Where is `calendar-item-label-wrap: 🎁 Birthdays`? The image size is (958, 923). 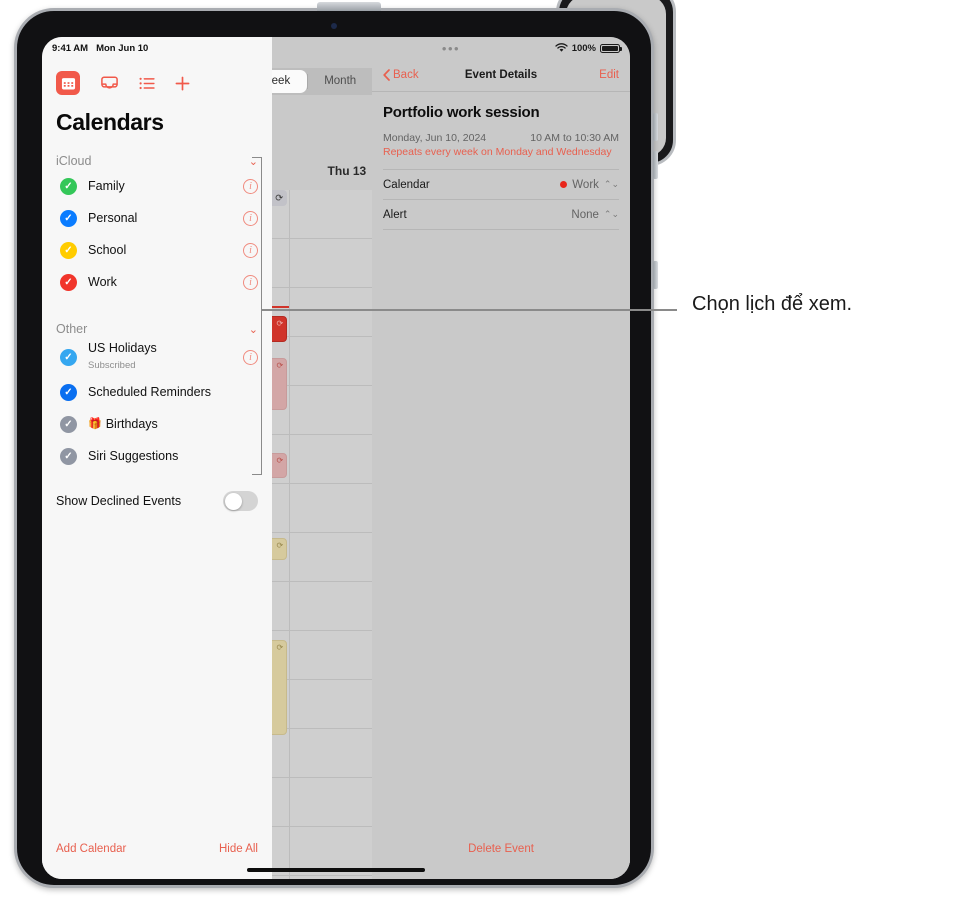
calendar-item-label-wrap: 🎁 Birthdays is located at coordinates (123, 424).